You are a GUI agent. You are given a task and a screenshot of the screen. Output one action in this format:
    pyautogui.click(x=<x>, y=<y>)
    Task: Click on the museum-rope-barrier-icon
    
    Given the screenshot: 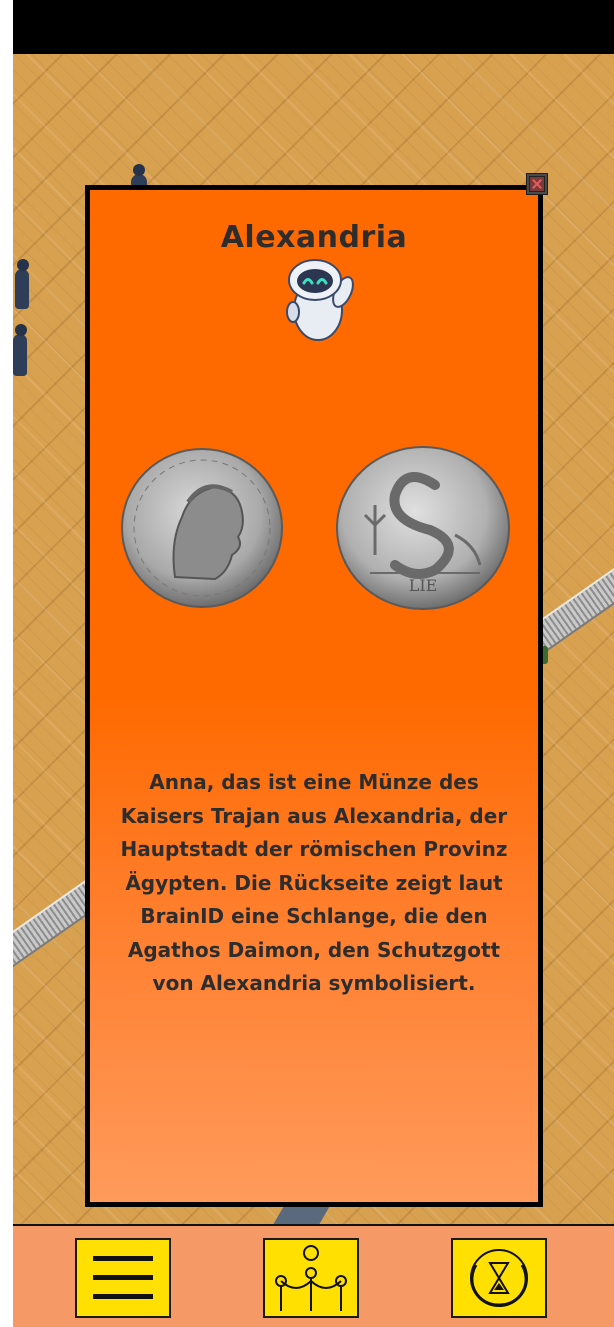 What is the action you would take?
    pyautogui.click(x=311, y=1278)
    